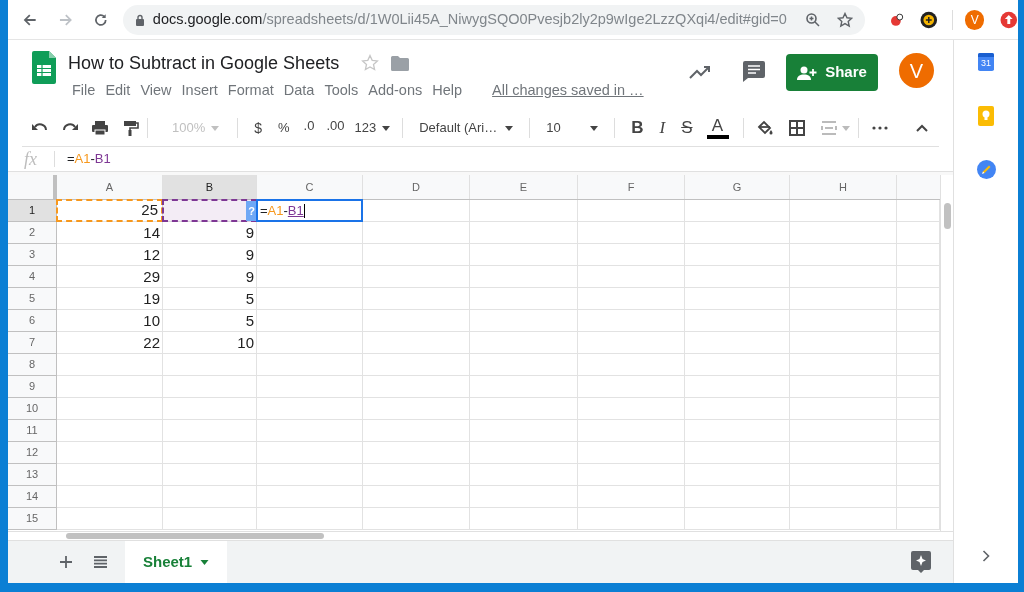  I want to click on tasks-icon, so click(986, 169).